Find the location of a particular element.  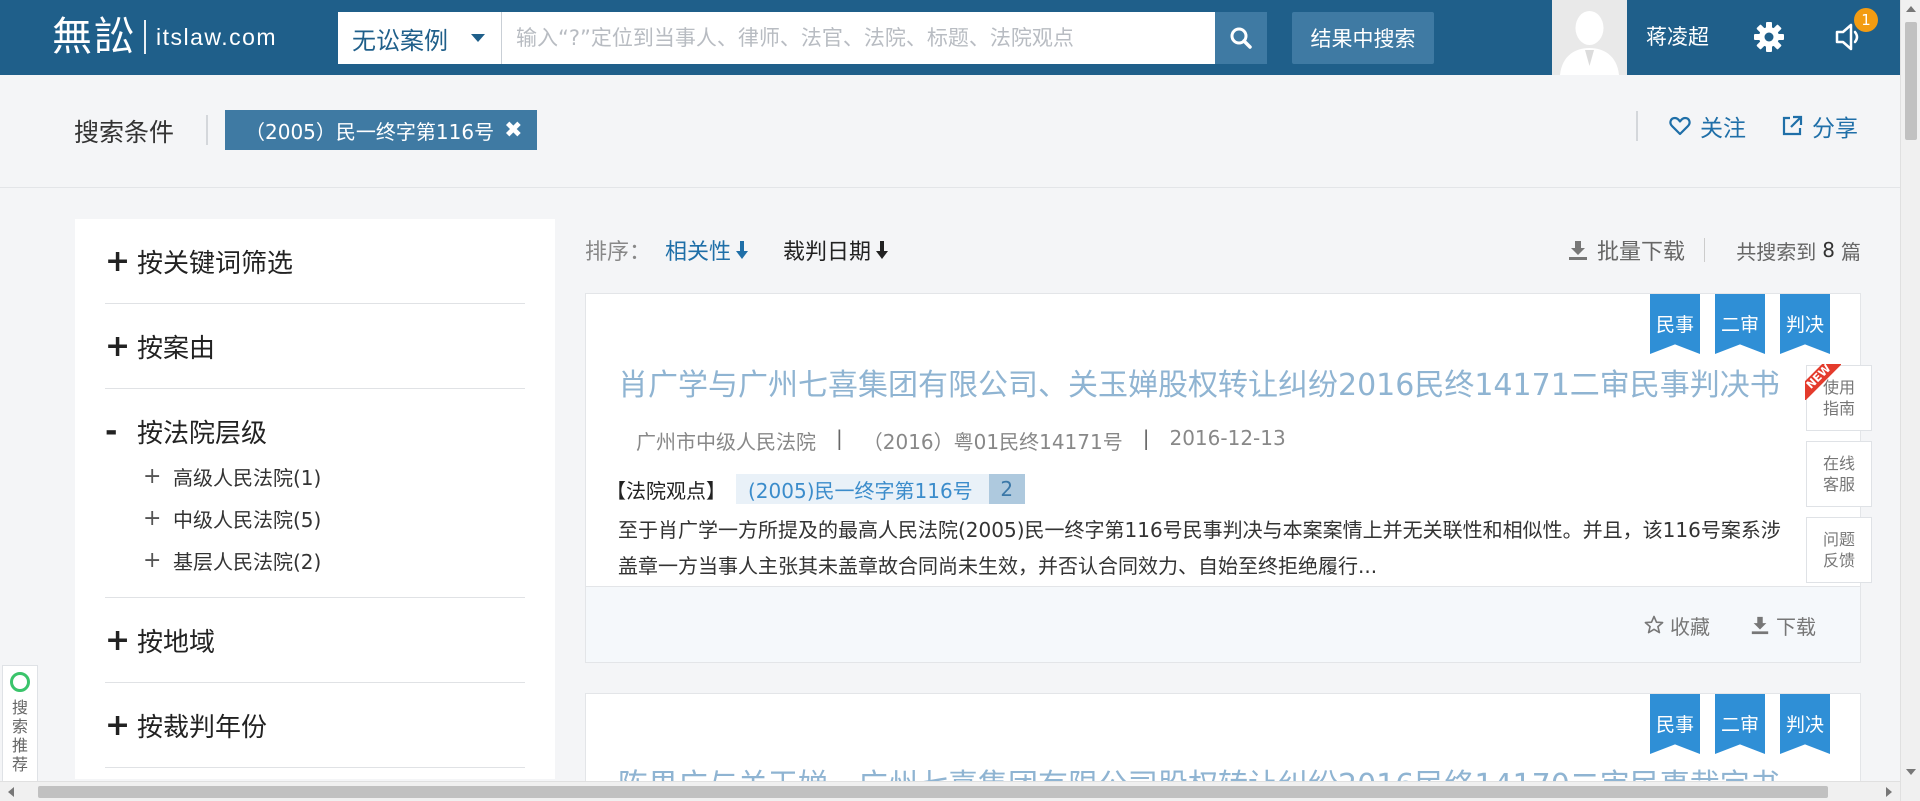

result-total: 共搜索到 8 篇 is located at coordinates (1798, 250).